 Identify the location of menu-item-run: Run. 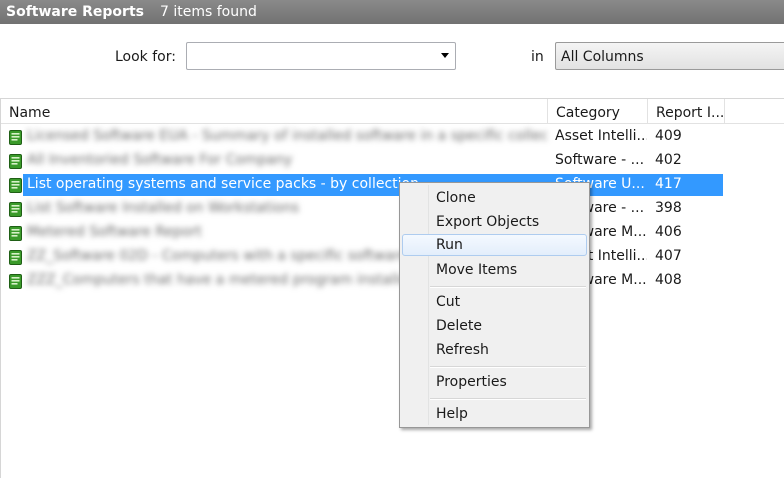
(494, 245).